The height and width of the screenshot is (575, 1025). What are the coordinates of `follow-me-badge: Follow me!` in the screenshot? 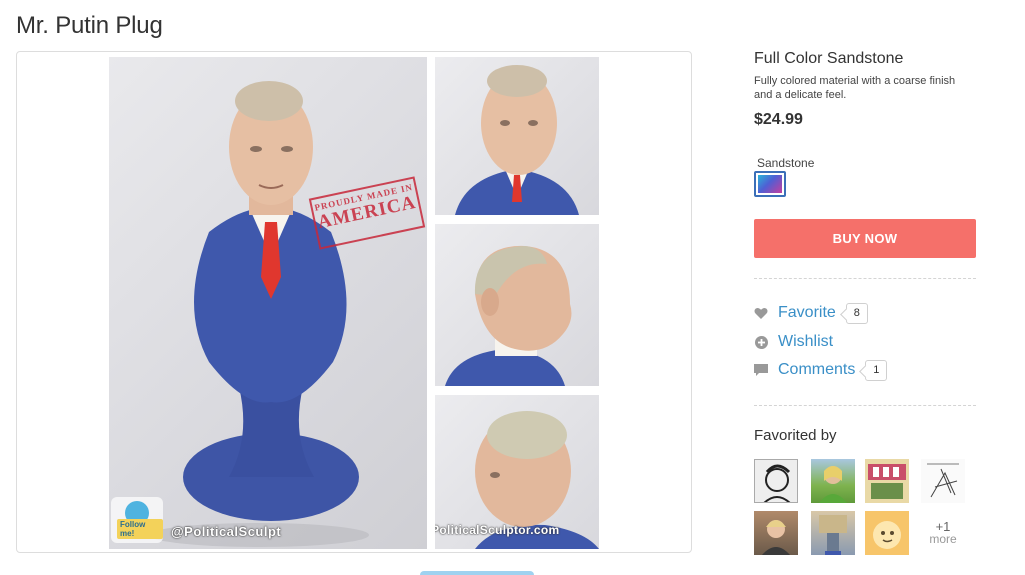 It's located at (137, 520).